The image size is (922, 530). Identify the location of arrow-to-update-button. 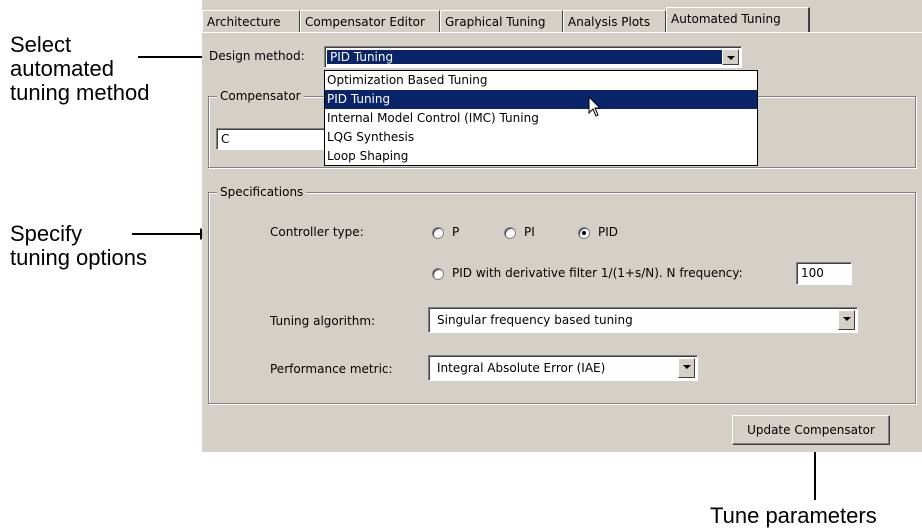
(815, 469).